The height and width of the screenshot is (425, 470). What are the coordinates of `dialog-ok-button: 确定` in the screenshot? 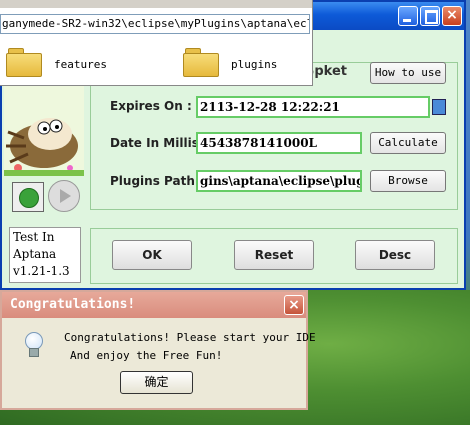 It's located at (156, 382).